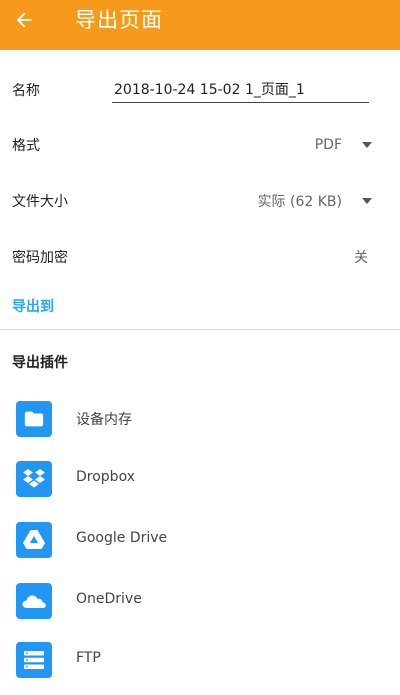  What do you see at coordinates (200, 25) in the screenshot?
I see `app-bar: 导出页面` at bounding box center [200, 25].